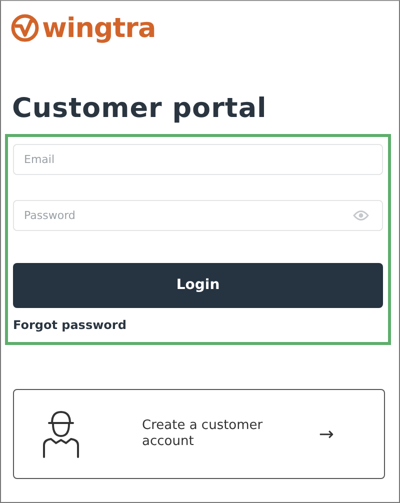 The image size is (400, 503). I want to click on login-button: Login, so click(198, 285).